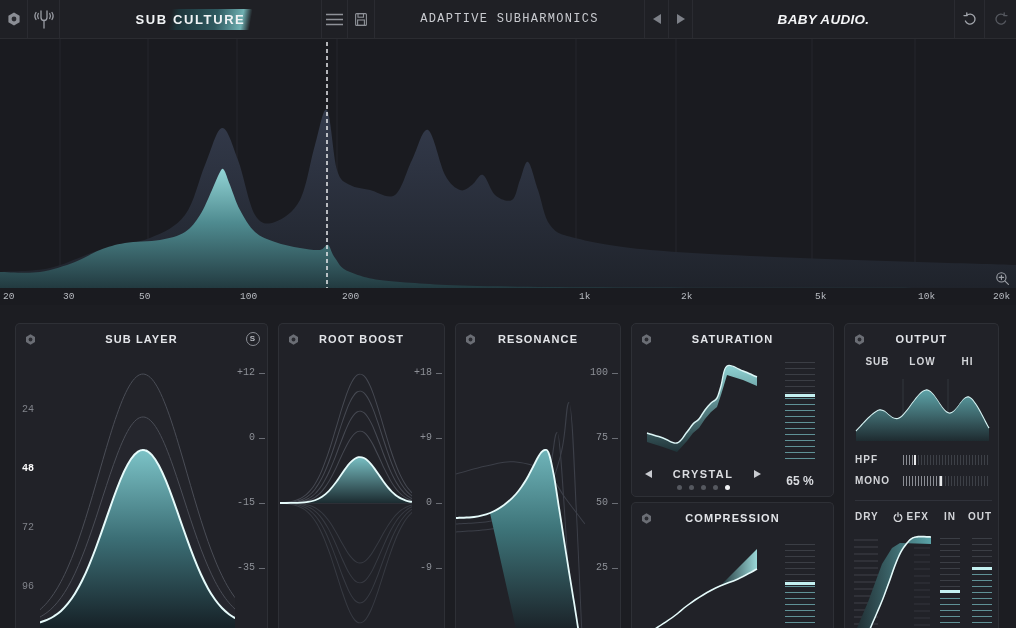  I want to click on frequency-label: 1k, so click(585, 296).